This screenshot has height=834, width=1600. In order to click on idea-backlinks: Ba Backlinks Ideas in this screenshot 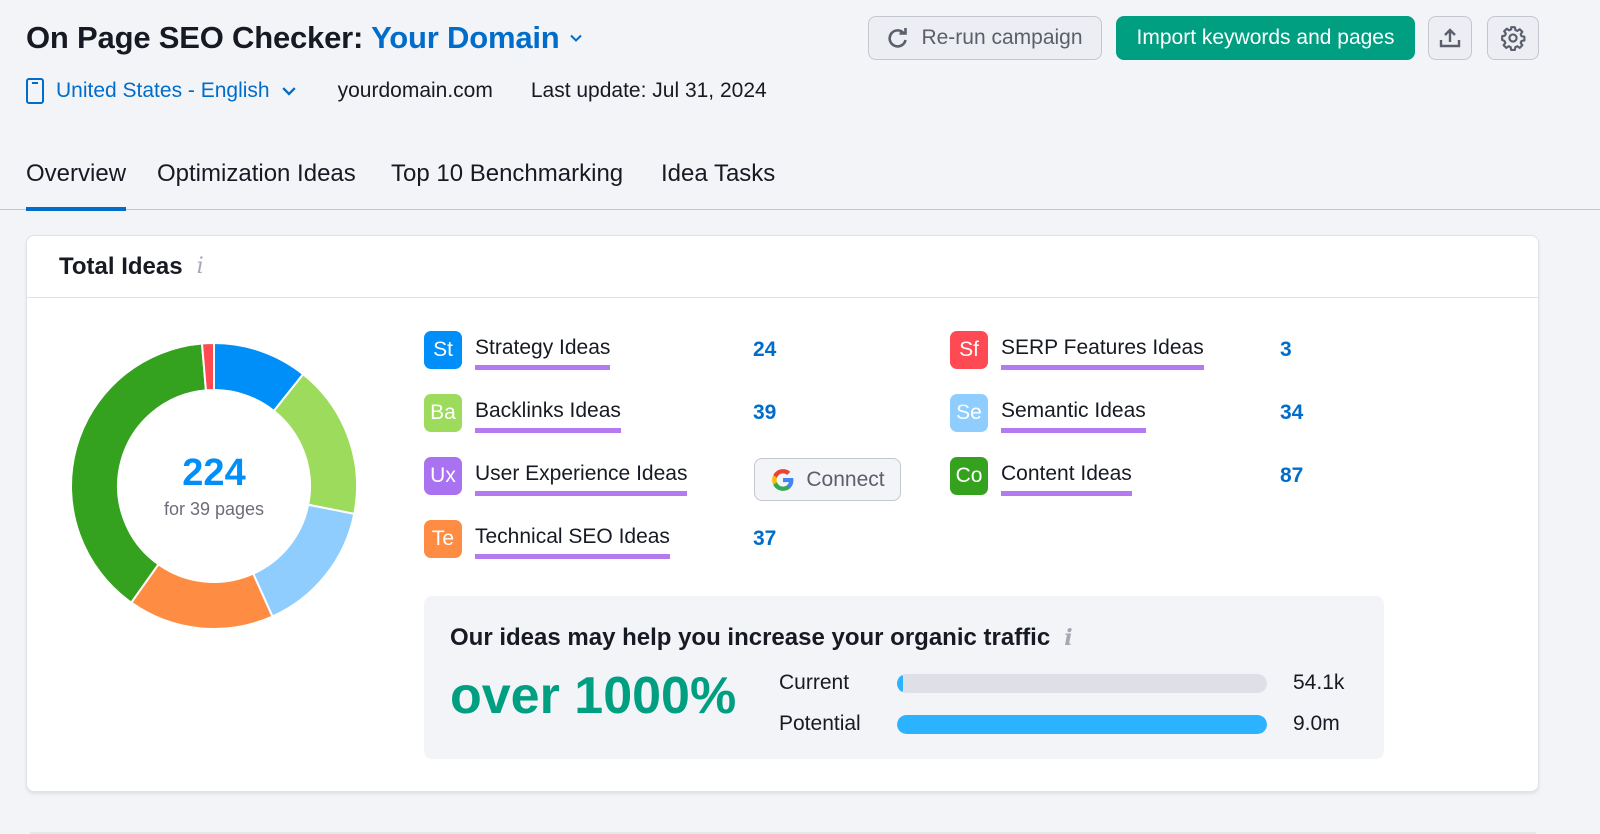, I will do `click(522, 413)`.